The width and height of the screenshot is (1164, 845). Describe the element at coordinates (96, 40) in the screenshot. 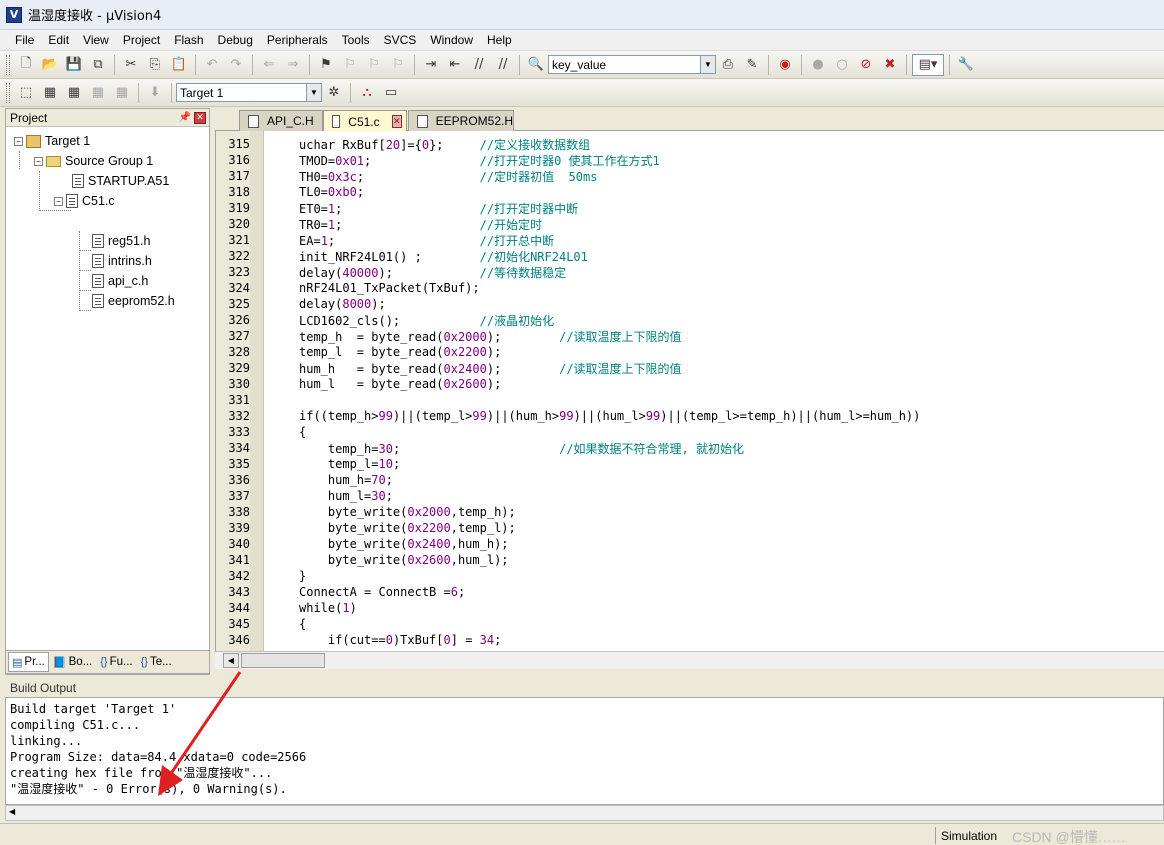

I see `menu-view: View` at that location.